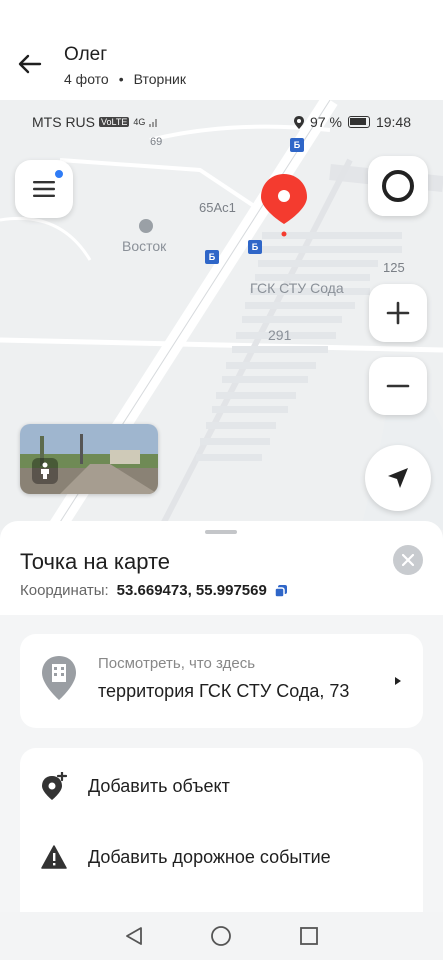  Describe the element at coordinates (177, 663) in the screenshot. I see `whats-here-hint: Посмотреть, что здесь` at that location.